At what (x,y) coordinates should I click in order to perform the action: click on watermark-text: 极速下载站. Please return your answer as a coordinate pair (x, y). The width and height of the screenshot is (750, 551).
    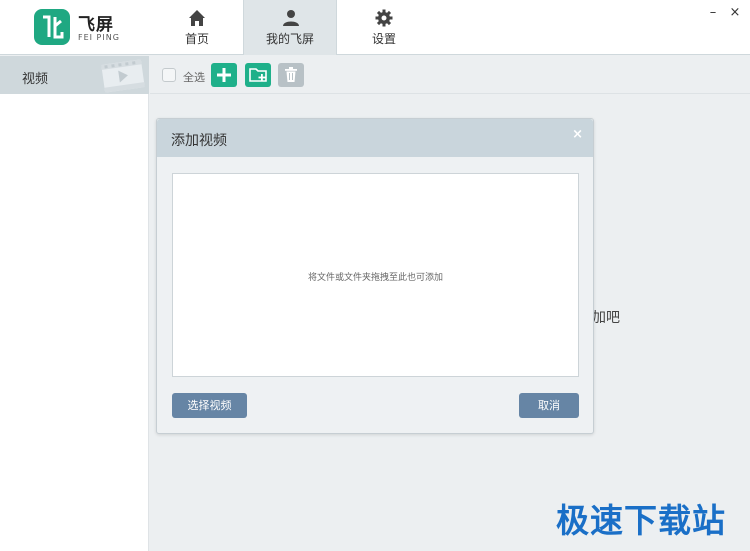
    Looking at the image, I should click on (641, 520).